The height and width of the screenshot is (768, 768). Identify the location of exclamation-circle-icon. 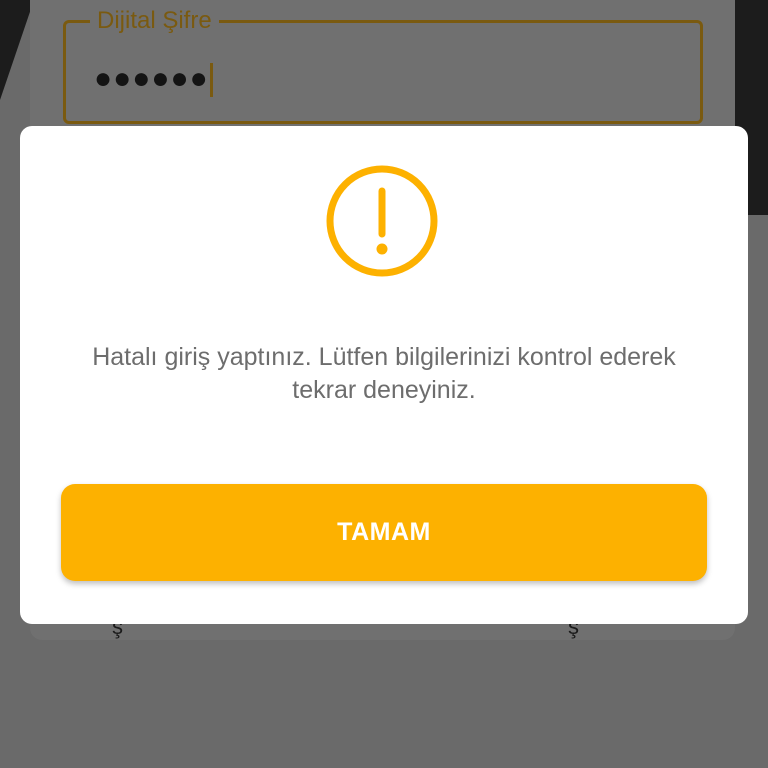
(382, 221).